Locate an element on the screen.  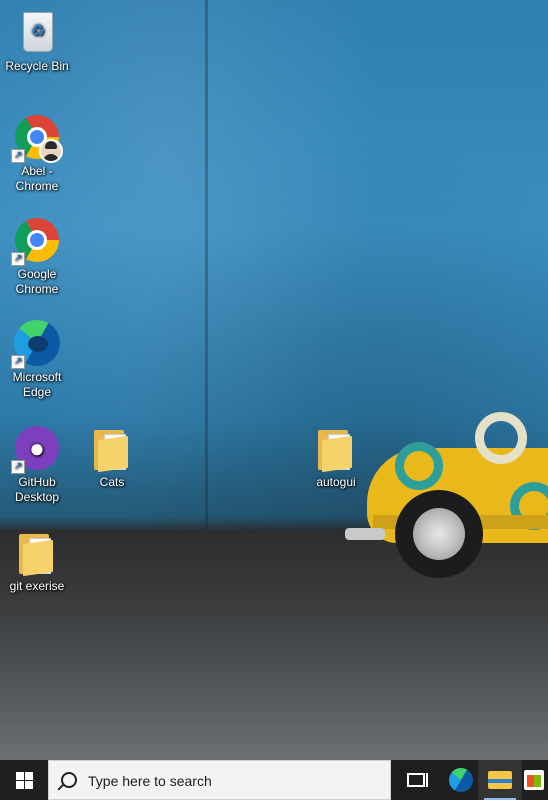
desktop-icon-git-exerise: git exerise is located at coordinates (37, 561).